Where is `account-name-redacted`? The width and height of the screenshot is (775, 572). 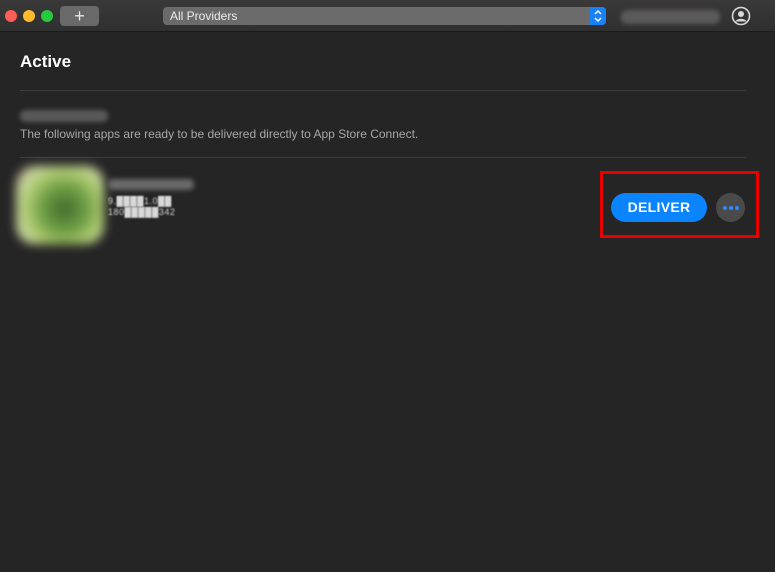 account-name-redacted is located at coordinates (670, 17).